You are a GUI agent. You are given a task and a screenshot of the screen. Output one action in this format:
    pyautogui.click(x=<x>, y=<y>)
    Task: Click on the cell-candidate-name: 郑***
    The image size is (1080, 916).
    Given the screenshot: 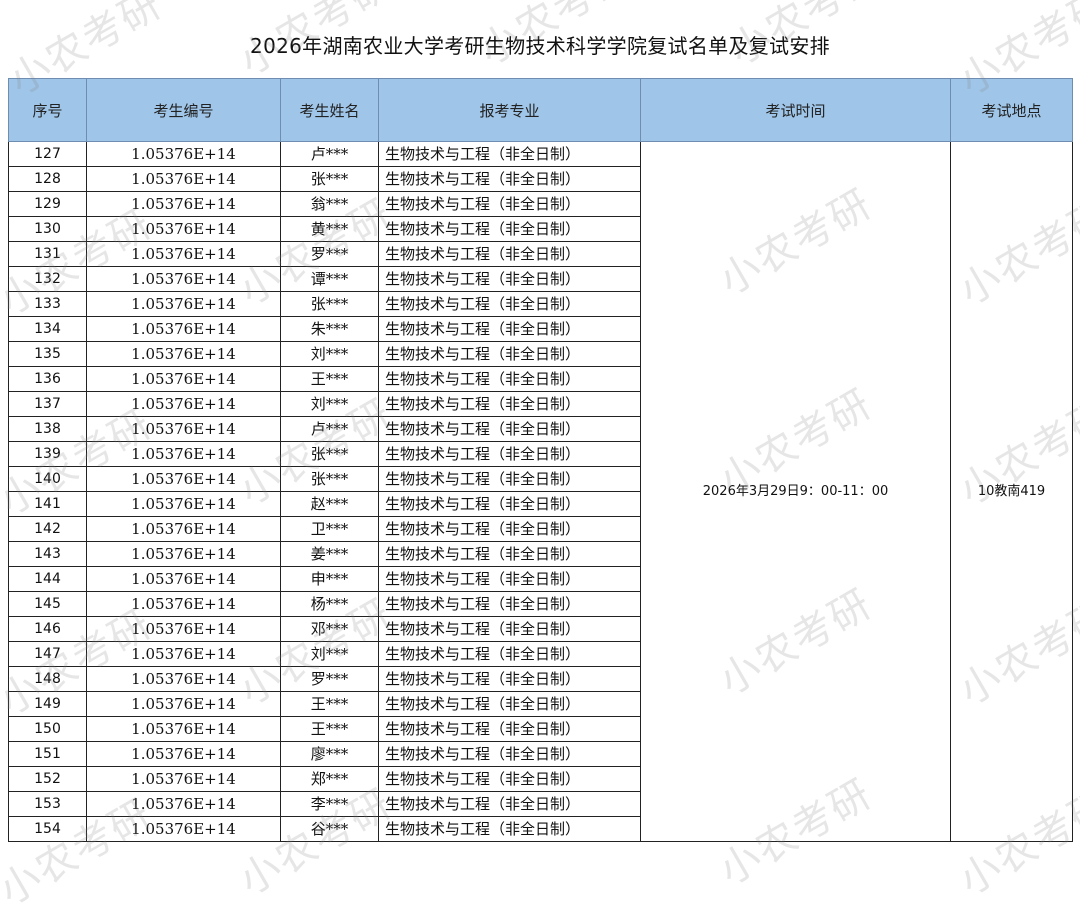 What is the action you would take?
    pyautogui.click(x=329, y=779)
    